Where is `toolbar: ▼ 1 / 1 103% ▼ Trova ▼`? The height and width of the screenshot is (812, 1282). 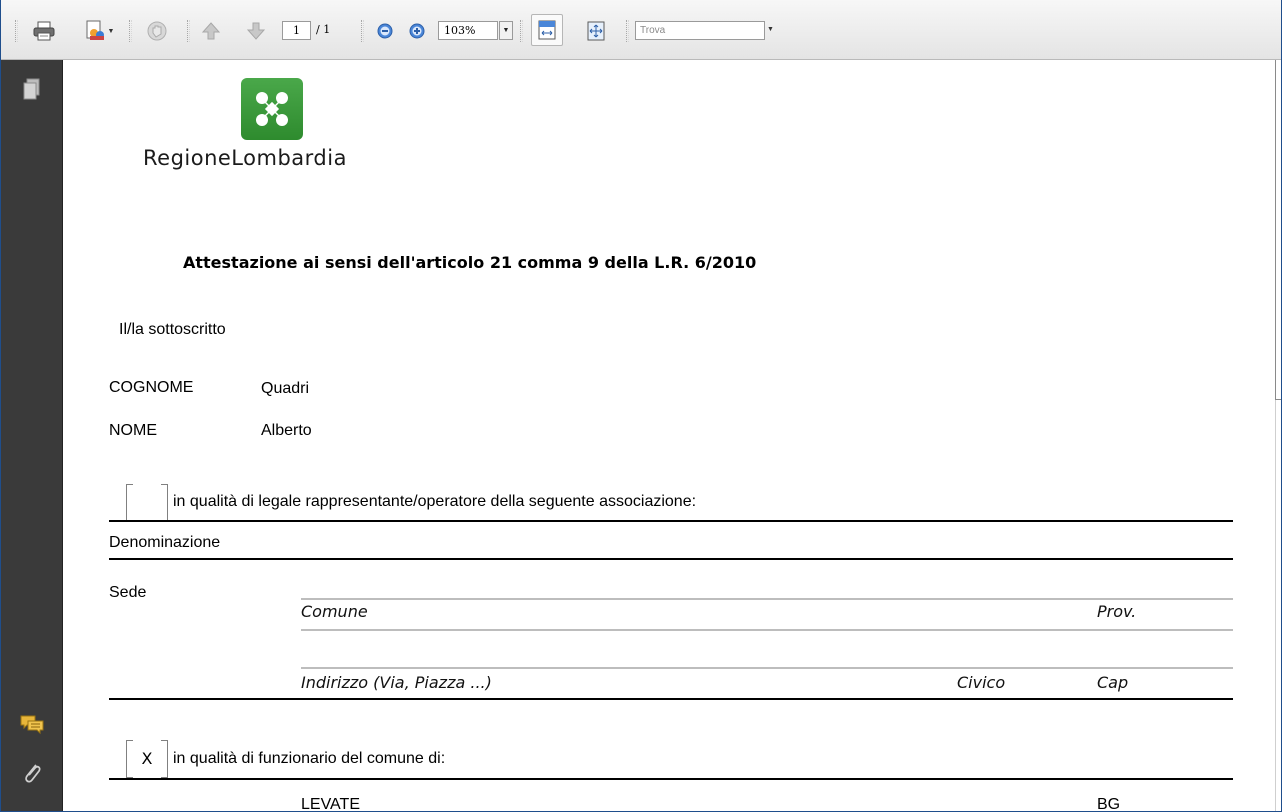
toolbar: ▼ 1 / 1 103% ▼ Trova ▼ is located at coordinates (641, 30).